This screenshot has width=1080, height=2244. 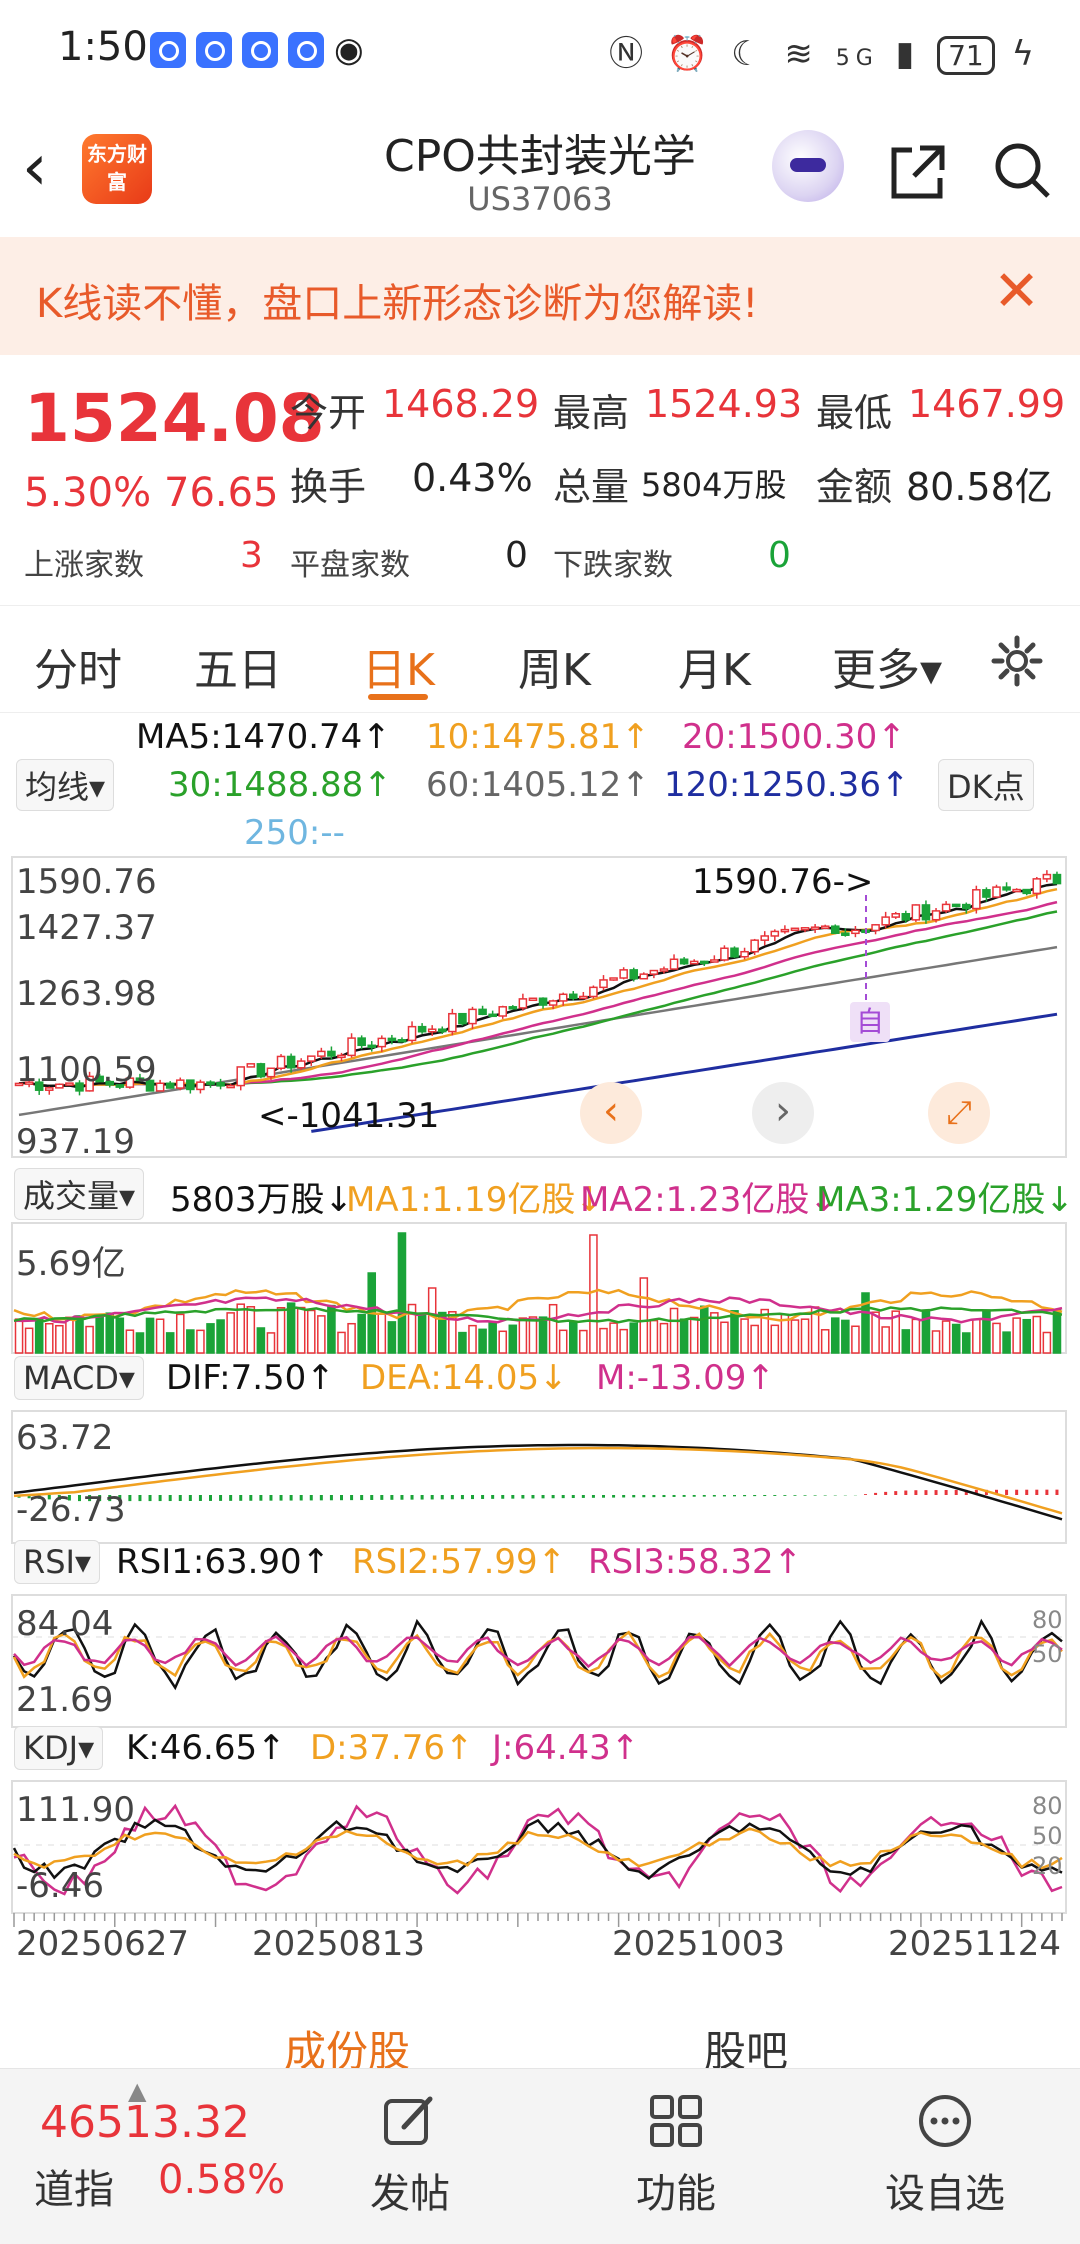 I want to click on self-marker: 自, so click(x=870, y=1022).